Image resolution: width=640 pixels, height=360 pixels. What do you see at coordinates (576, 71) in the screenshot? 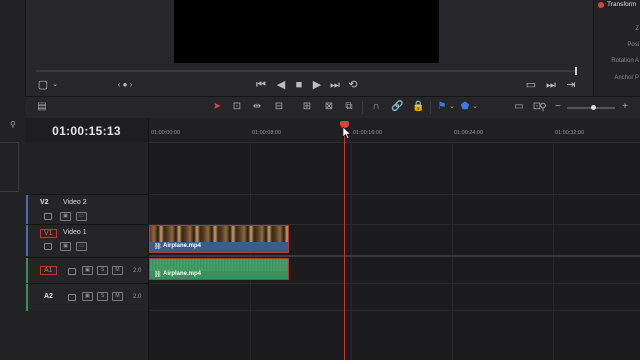
I see `scrub-handle` at bounding box center [576, 71].